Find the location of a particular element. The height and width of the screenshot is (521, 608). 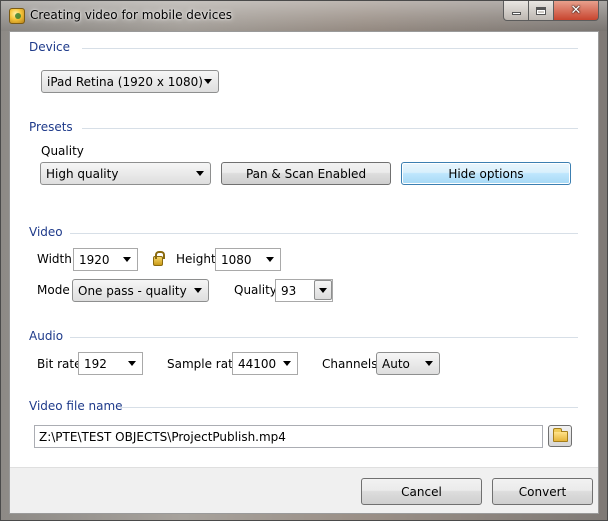

width-combobox: 1920 is located at coordinates (105, 259).